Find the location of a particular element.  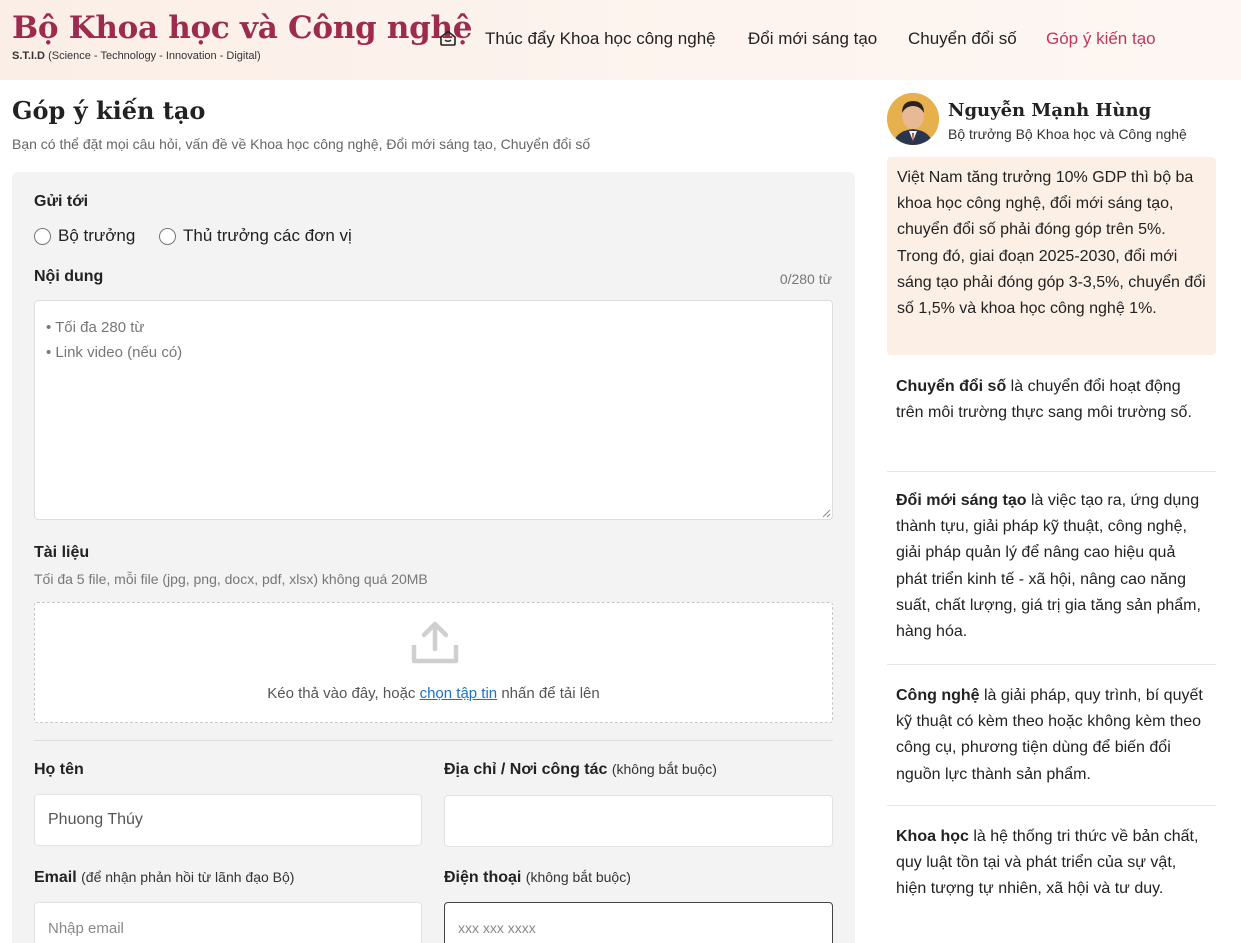

radio-thu-truong: Thủ trưởng các đơn vị is located at coordinates (255, 236).